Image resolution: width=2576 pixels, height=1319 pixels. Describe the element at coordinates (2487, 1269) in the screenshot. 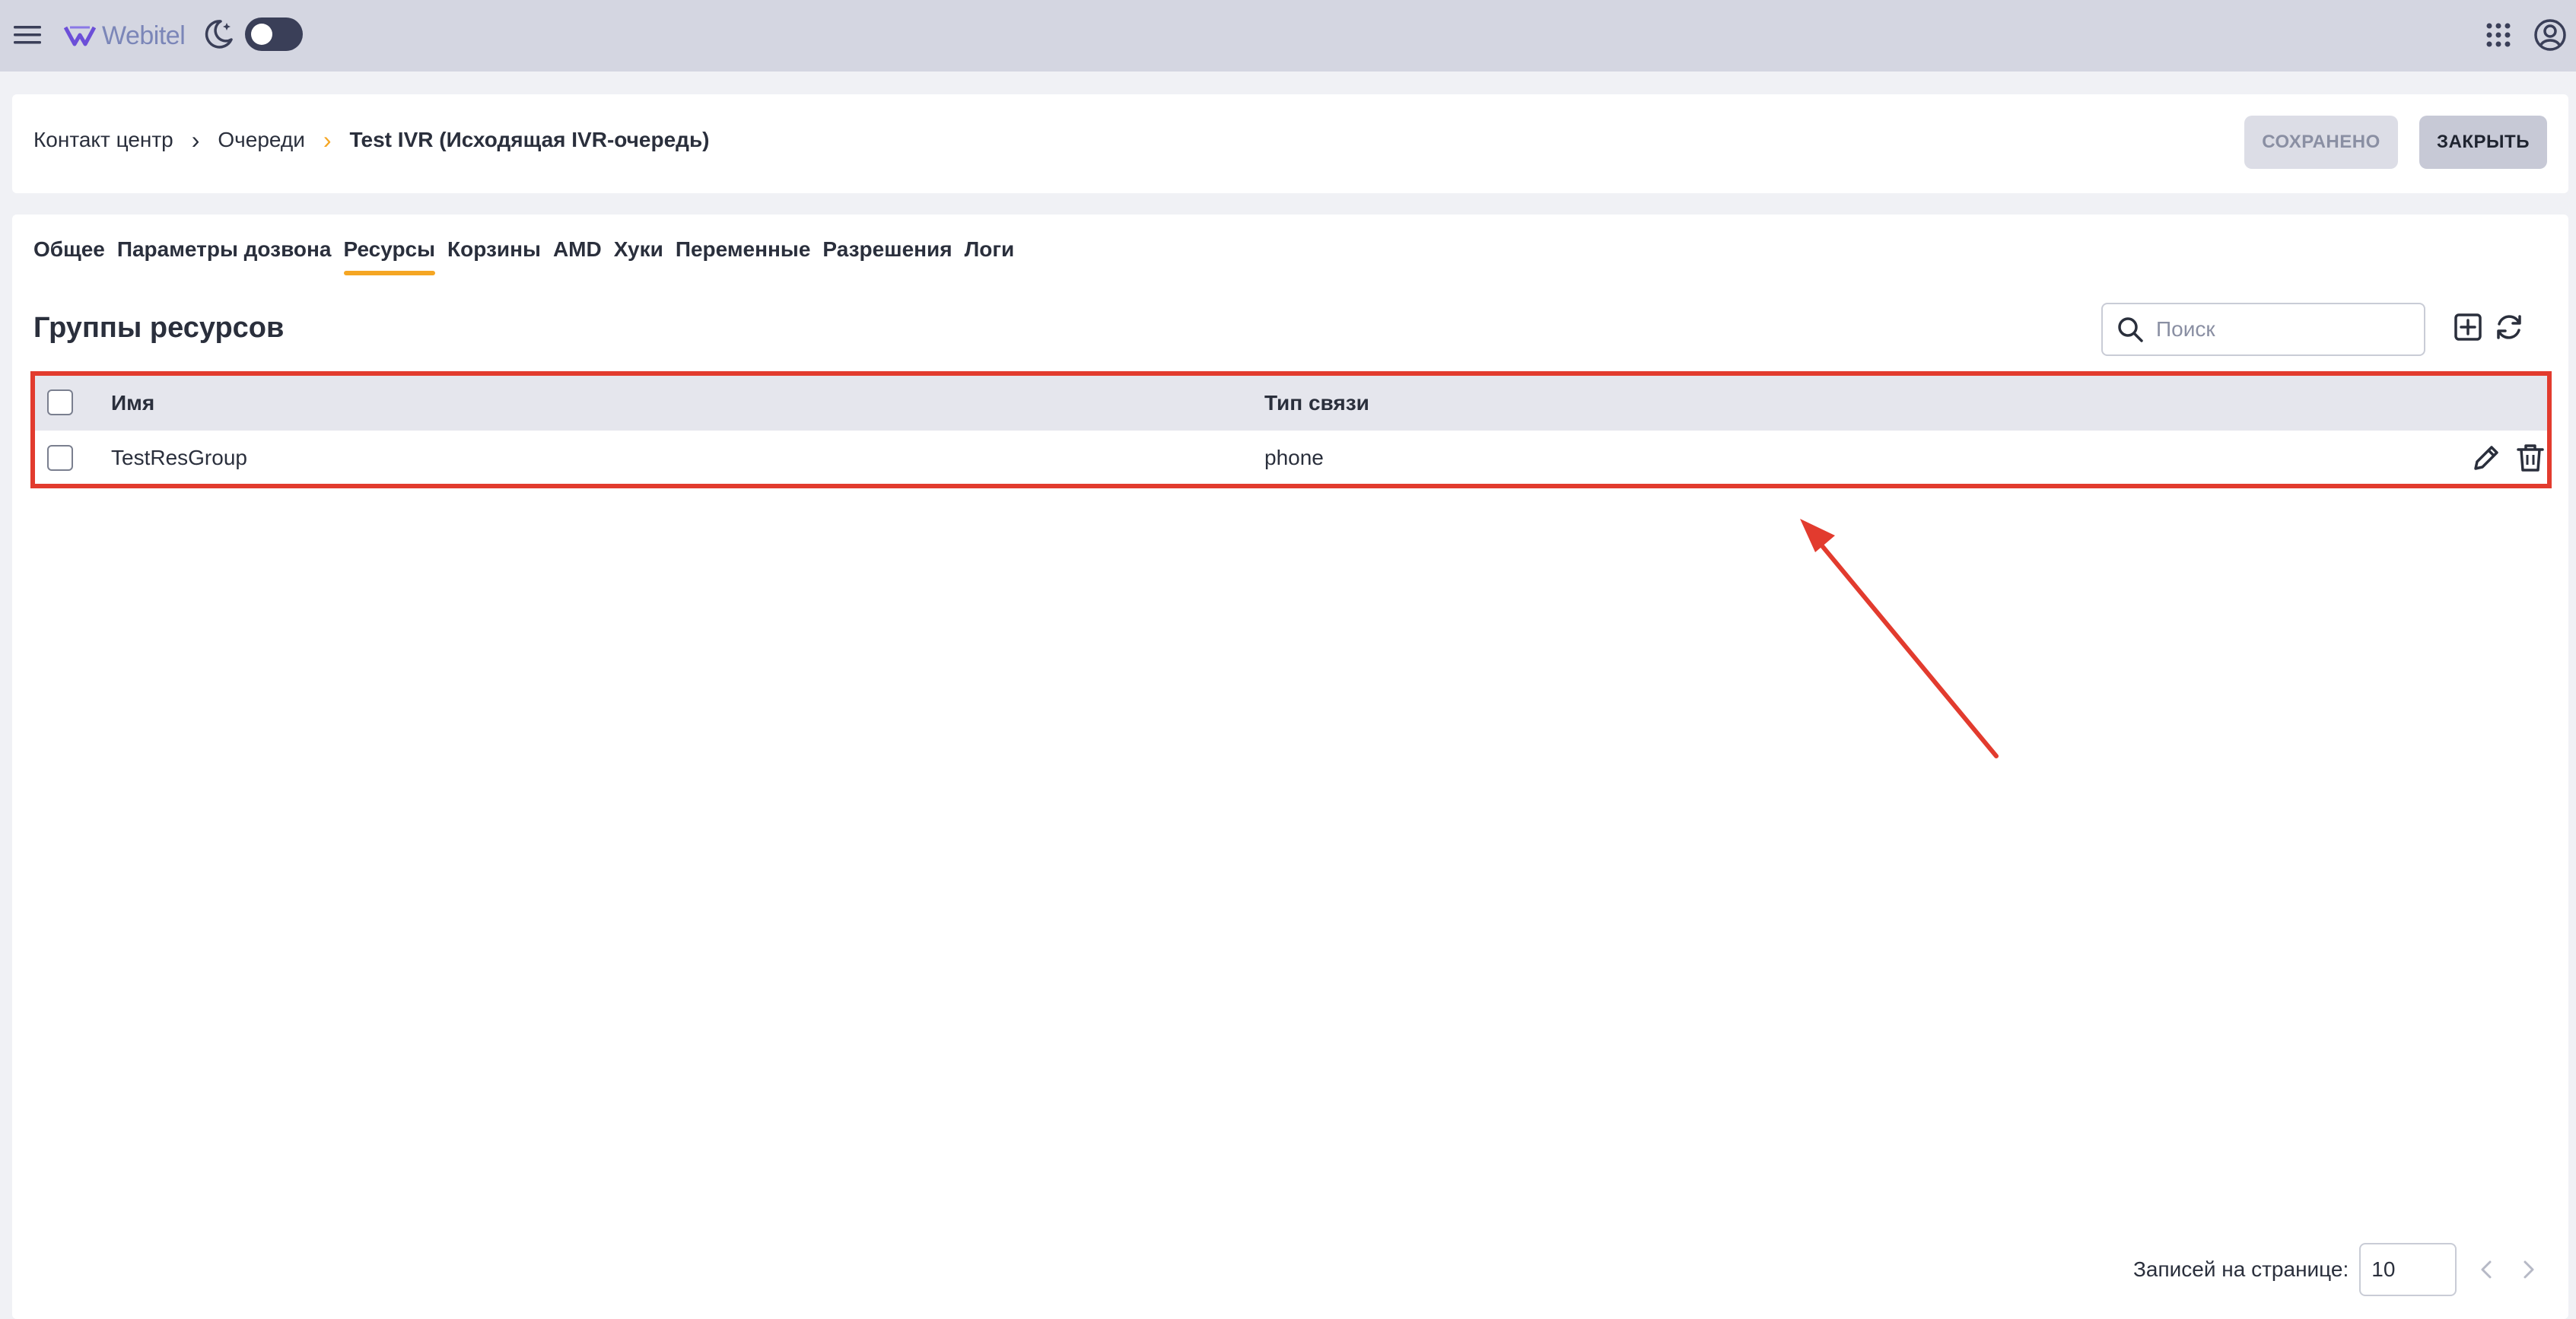

I see `chevron-left-icon` at that location.